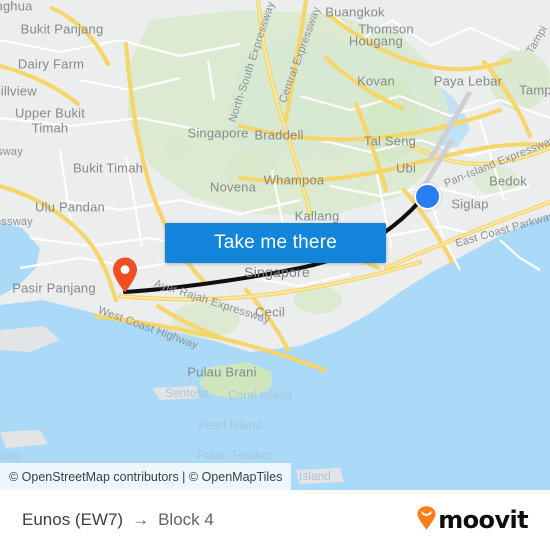 This screenshot has height=550, width=550. I want to click on route-summary: Eunos (EW7) → Block 4, so click(118, 520).